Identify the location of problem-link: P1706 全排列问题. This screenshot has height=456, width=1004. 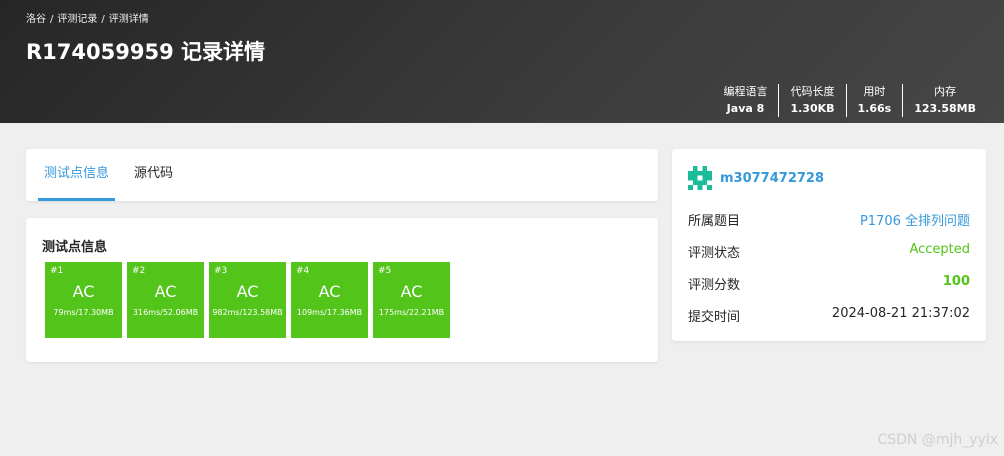
(915, 219).